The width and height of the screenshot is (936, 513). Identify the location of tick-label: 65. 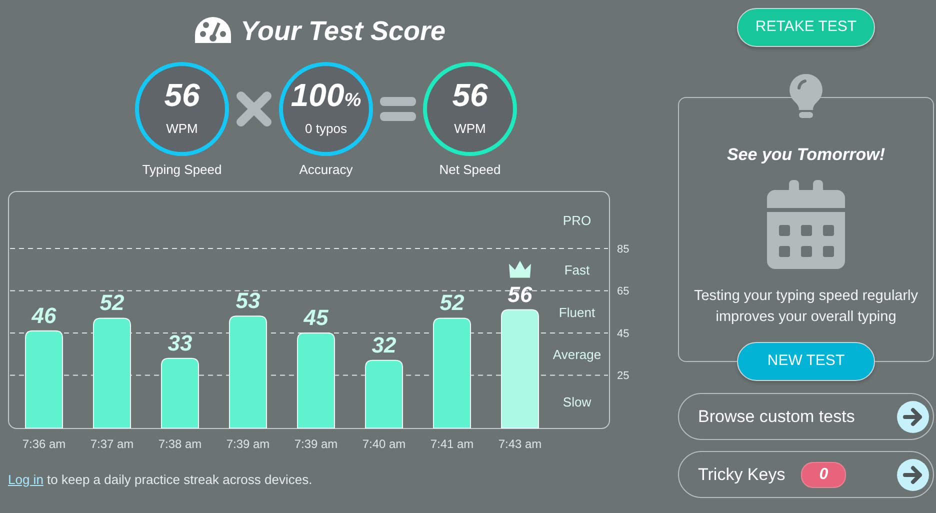
(623, 291).